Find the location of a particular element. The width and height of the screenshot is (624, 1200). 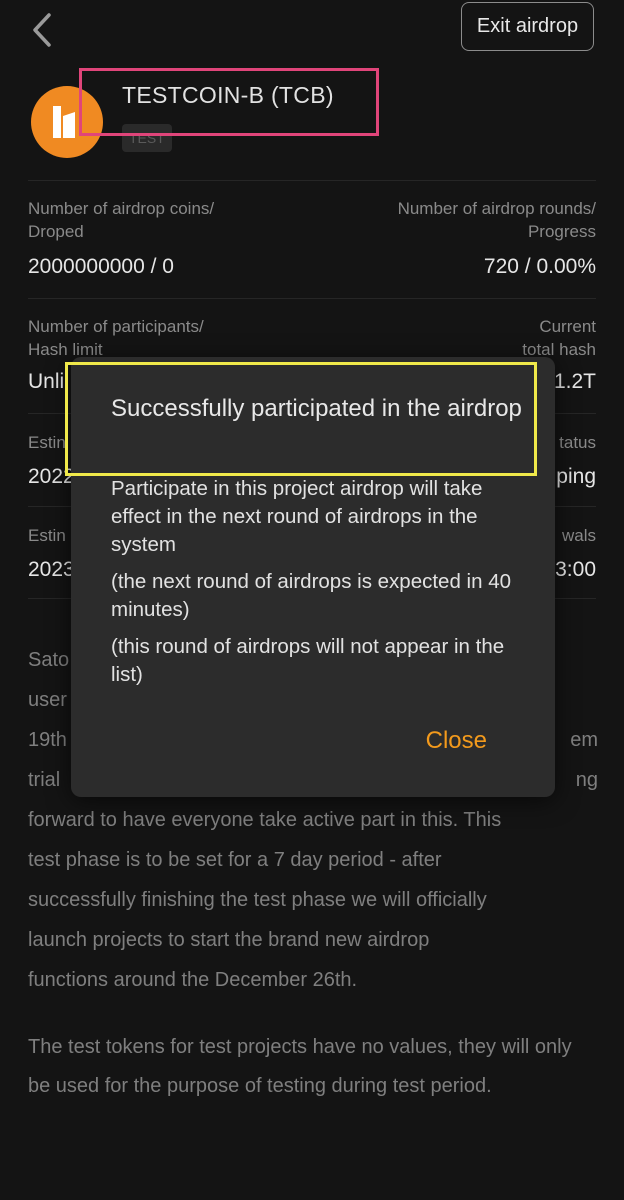

hash-label: Current total hash is located at coordinates (559, 338).